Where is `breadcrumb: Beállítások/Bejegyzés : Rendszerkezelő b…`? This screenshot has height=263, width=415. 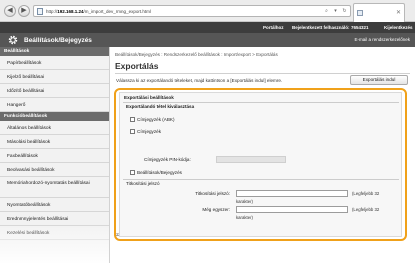 breadcrumb: Beállítások/Bejegyzés : Rendszerkezelő b… is located at coordinates (196, 54).